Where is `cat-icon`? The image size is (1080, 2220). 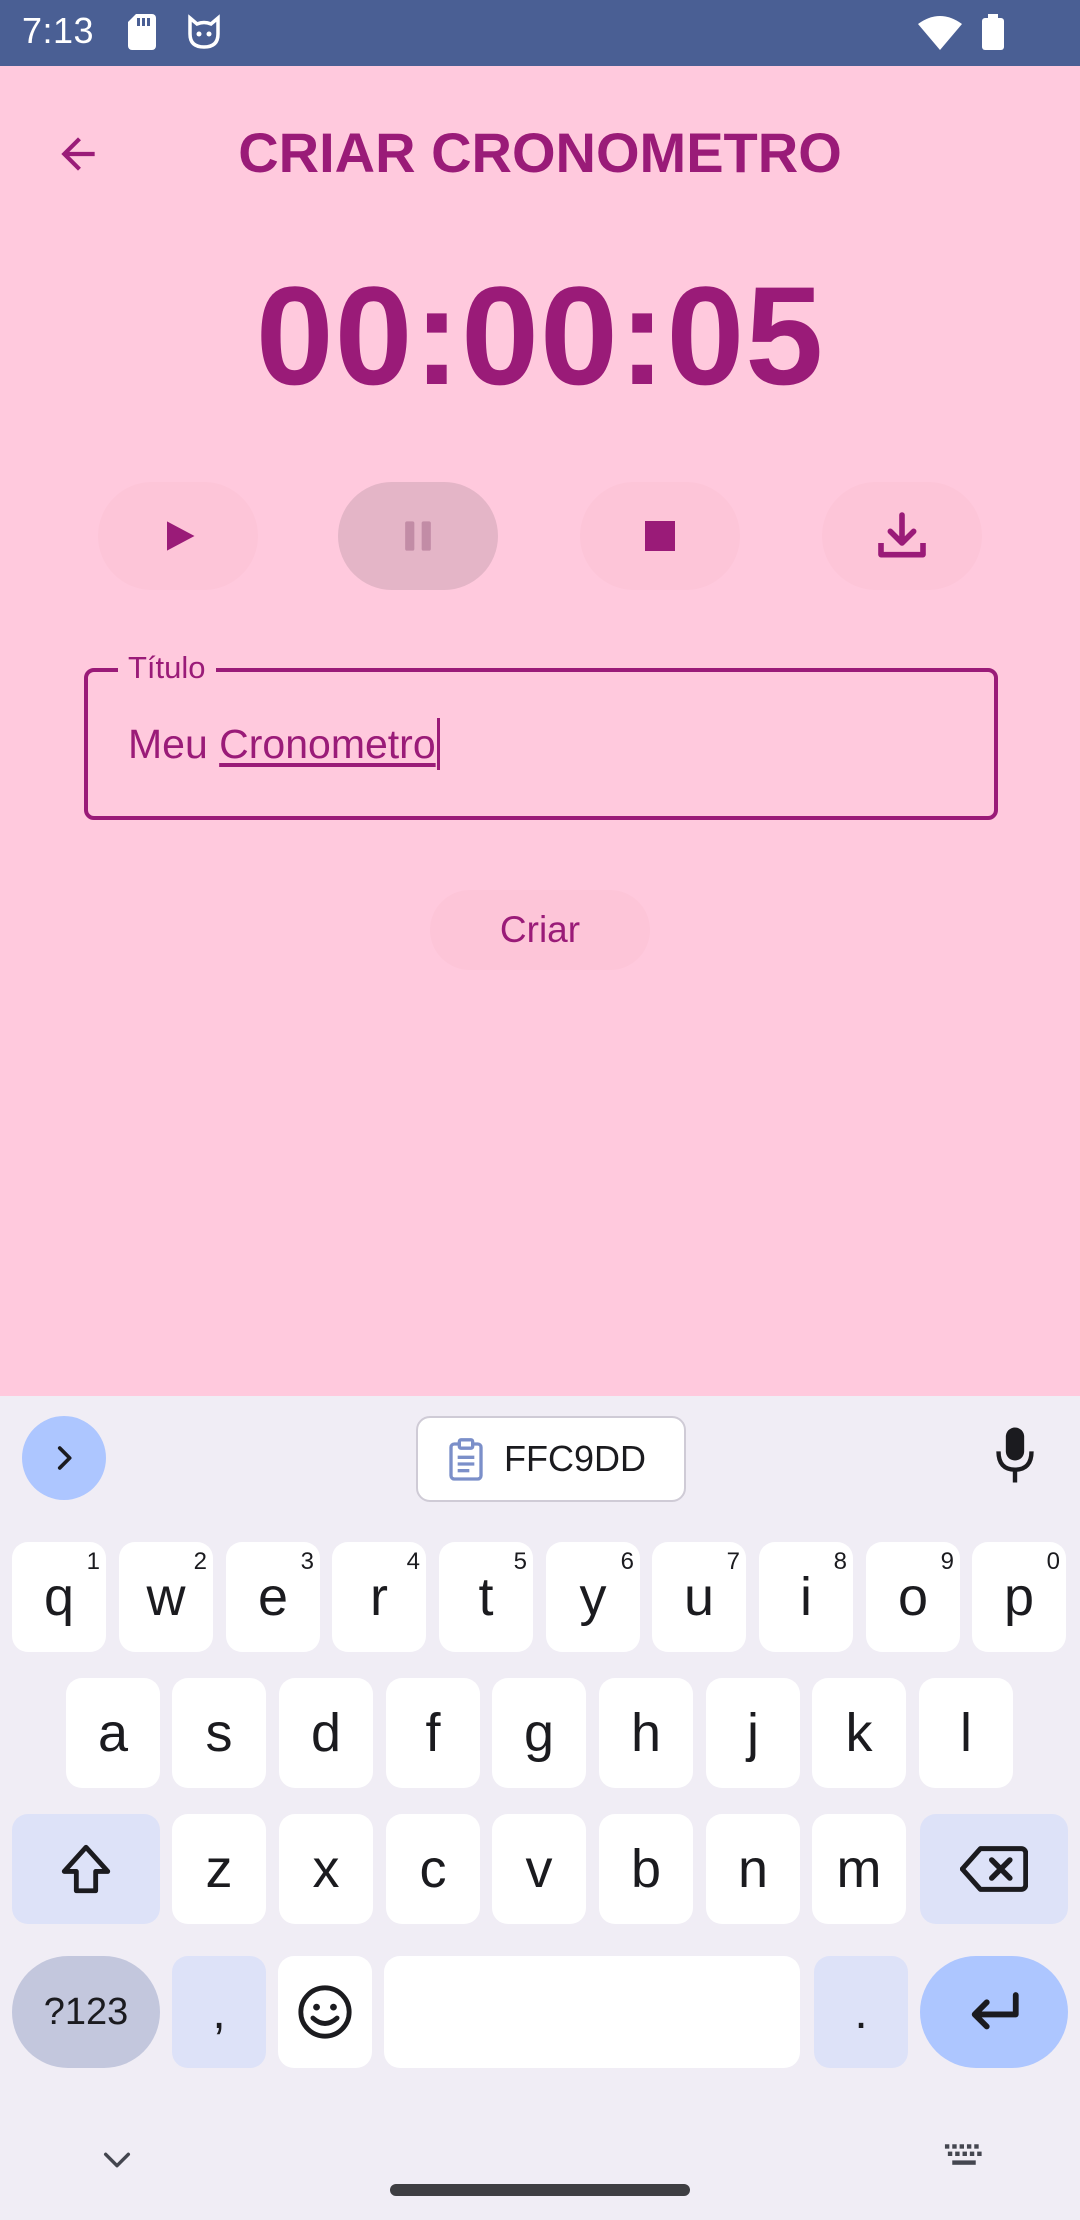
cat-icon is located at coordinates (204, 31).